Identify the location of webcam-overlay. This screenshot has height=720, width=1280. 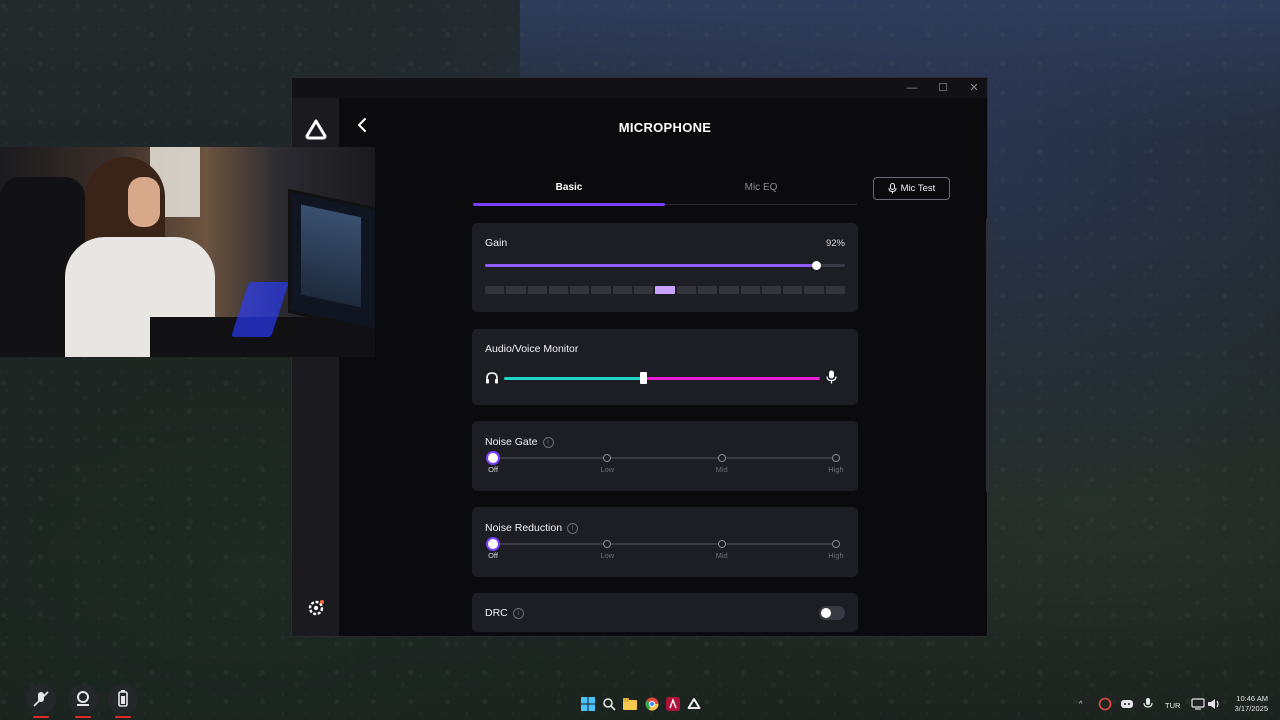
(187, 252).